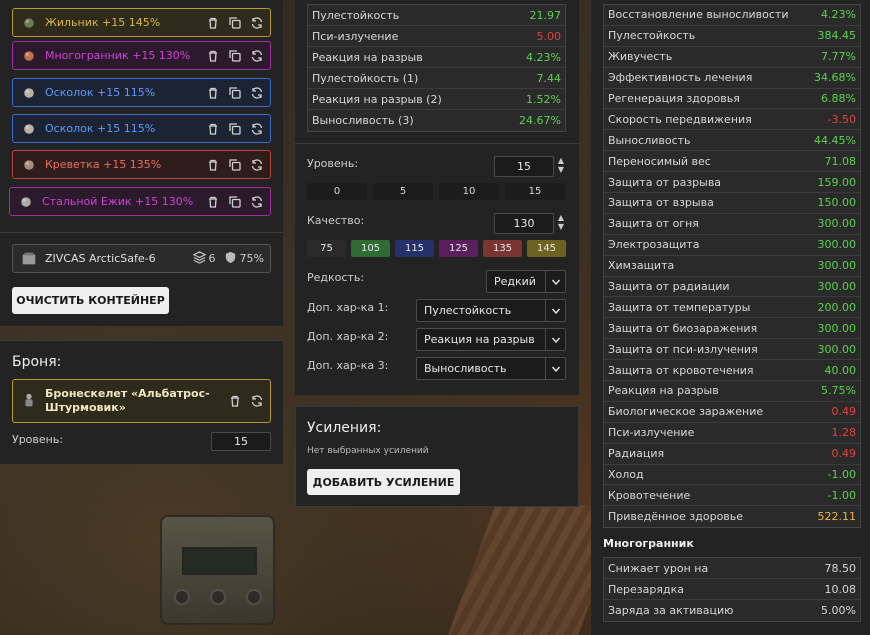  Describe the element at coordinates (241, 441) in the screenshot. I see `armor-level-input: 15` at that location.